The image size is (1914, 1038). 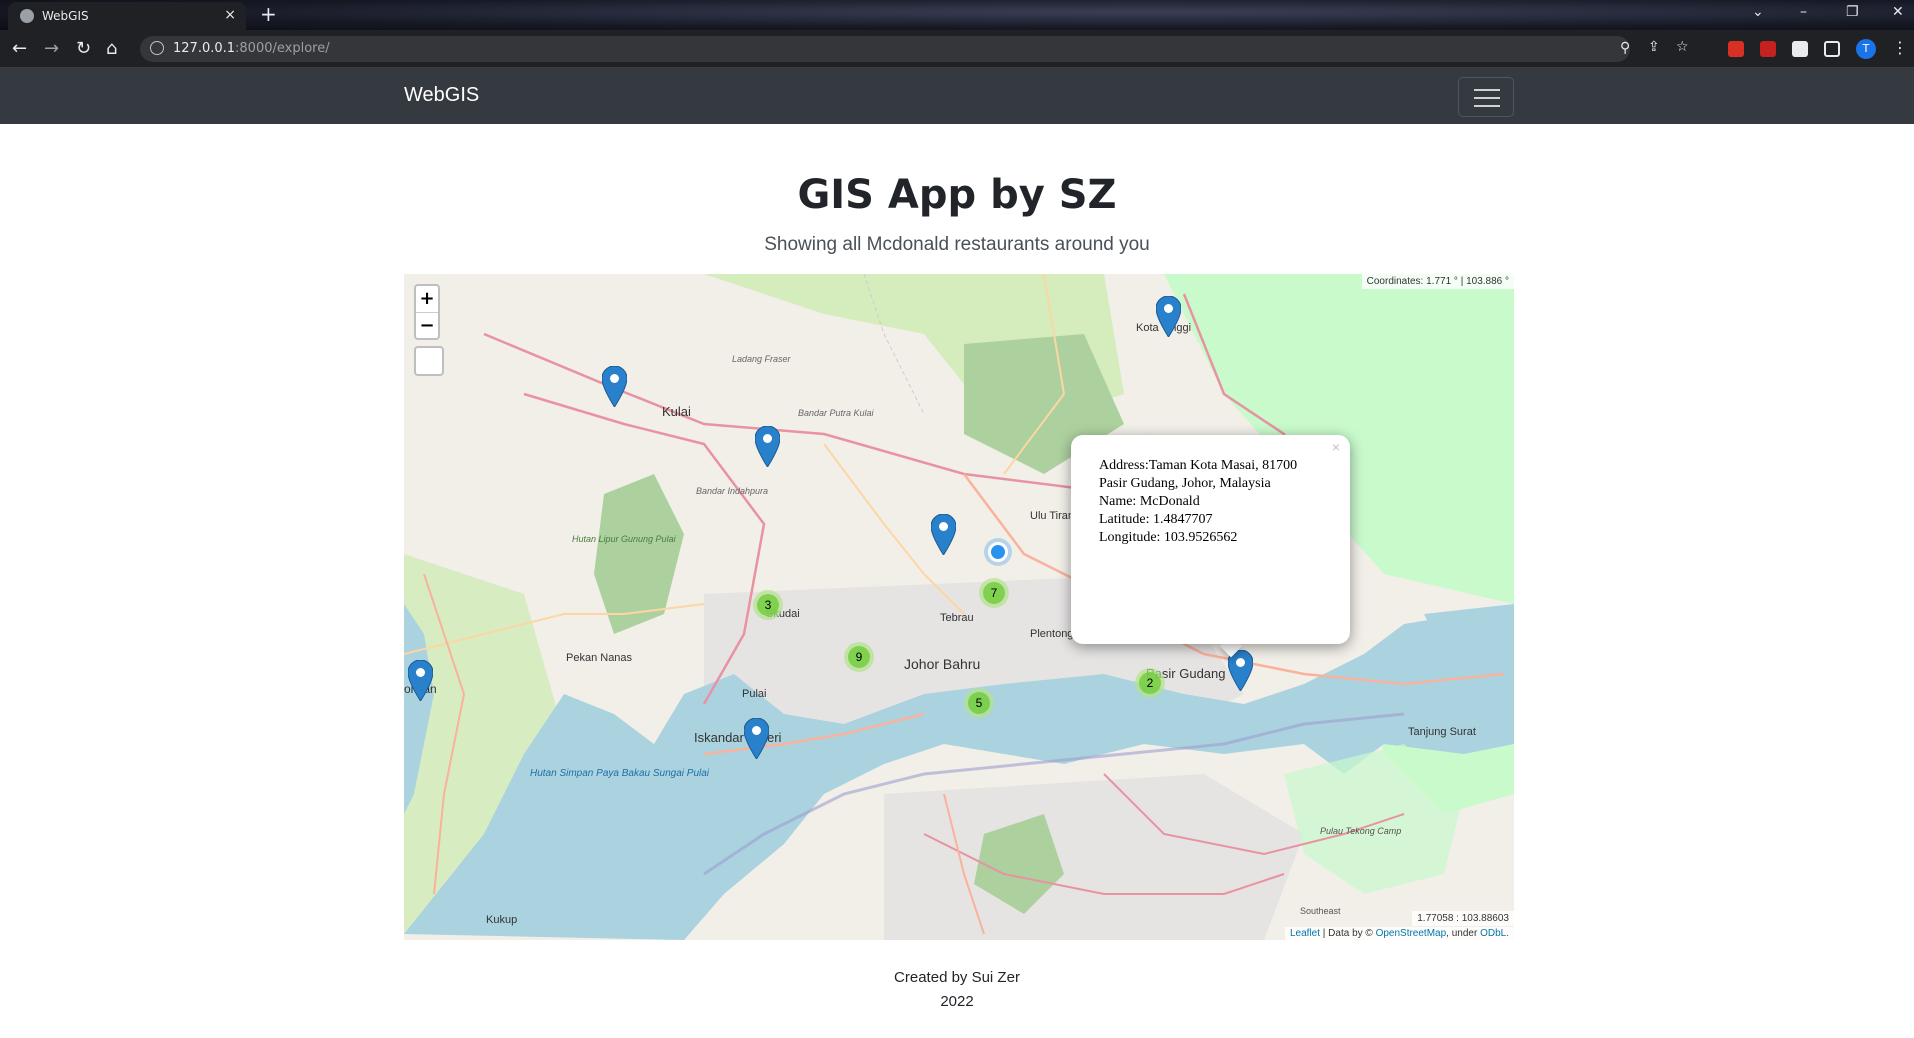 I want to click on url-field: 127.0.0.1:8000/explore/ ⚲ ⇪ ☆, so click(x=914, y=49).